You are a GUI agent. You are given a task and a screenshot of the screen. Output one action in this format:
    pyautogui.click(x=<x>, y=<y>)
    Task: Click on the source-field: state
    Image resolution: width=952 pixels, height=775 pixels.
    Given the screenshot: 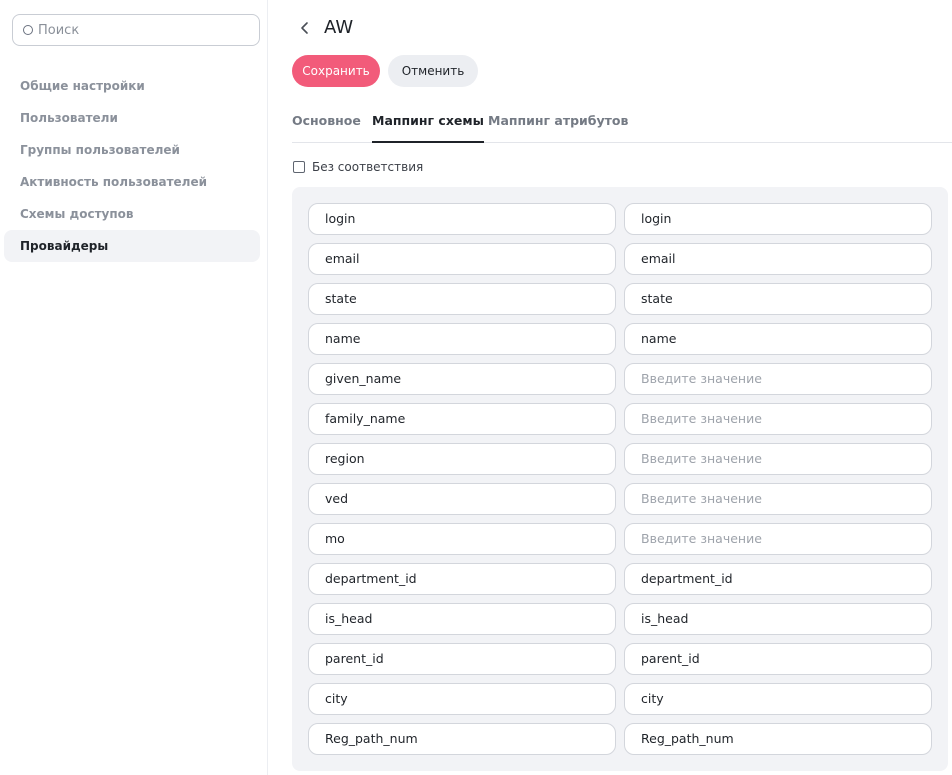 What is the action you would take?
    pyautogui.click(x=462, y=299)
    